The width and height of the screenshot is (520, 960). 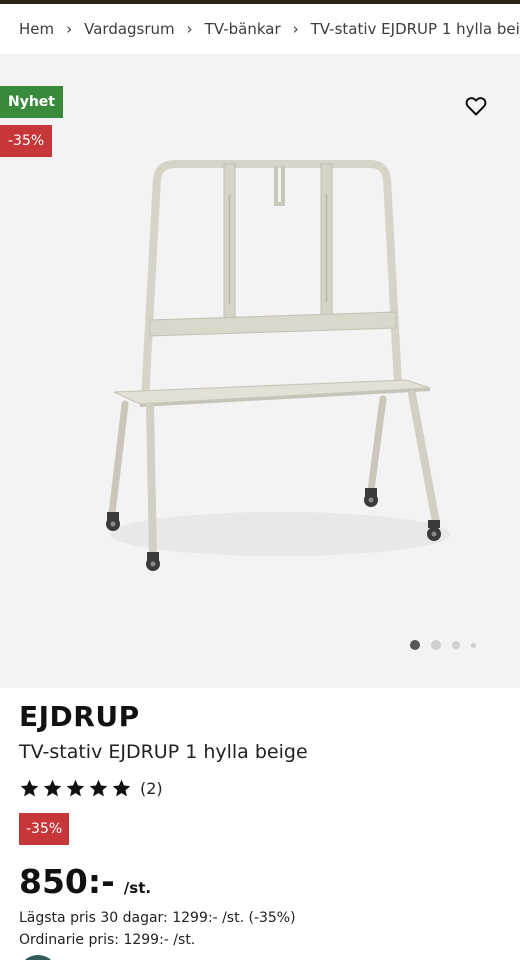 What do you see at coordinates (36, 29) in the screenshot?
I see `breadcrumb-home: Hem` at bounding box center [36, 29].